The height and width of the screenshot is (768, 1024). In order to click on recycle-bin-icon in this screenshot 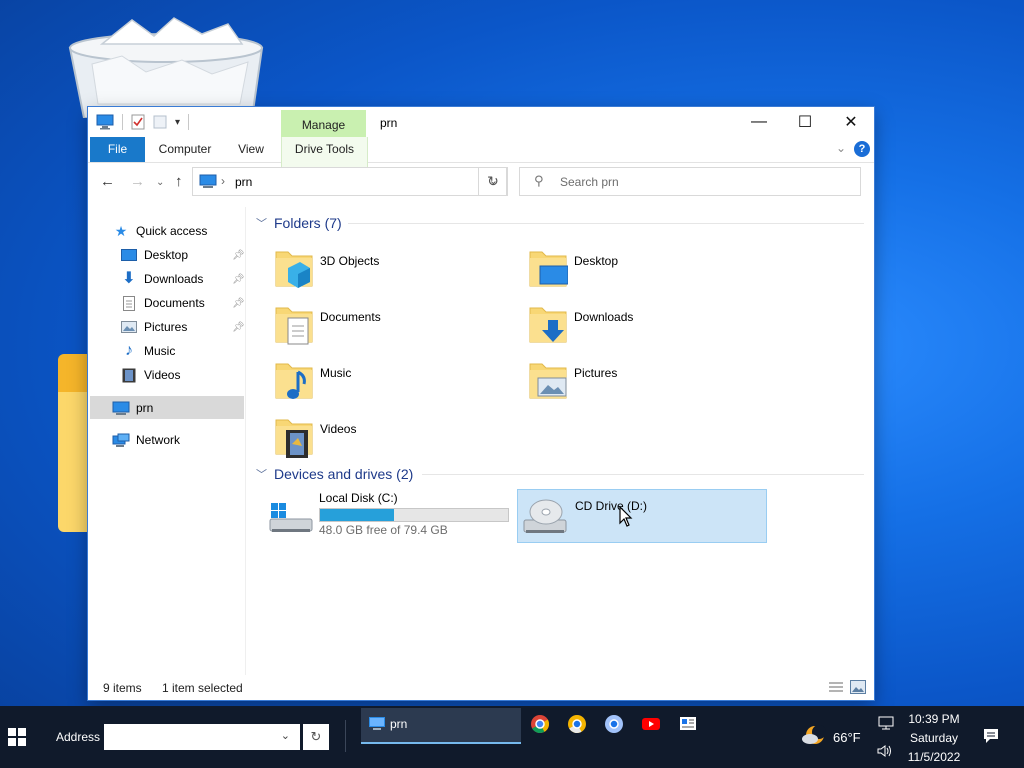, I will do `click(167, 66)`.